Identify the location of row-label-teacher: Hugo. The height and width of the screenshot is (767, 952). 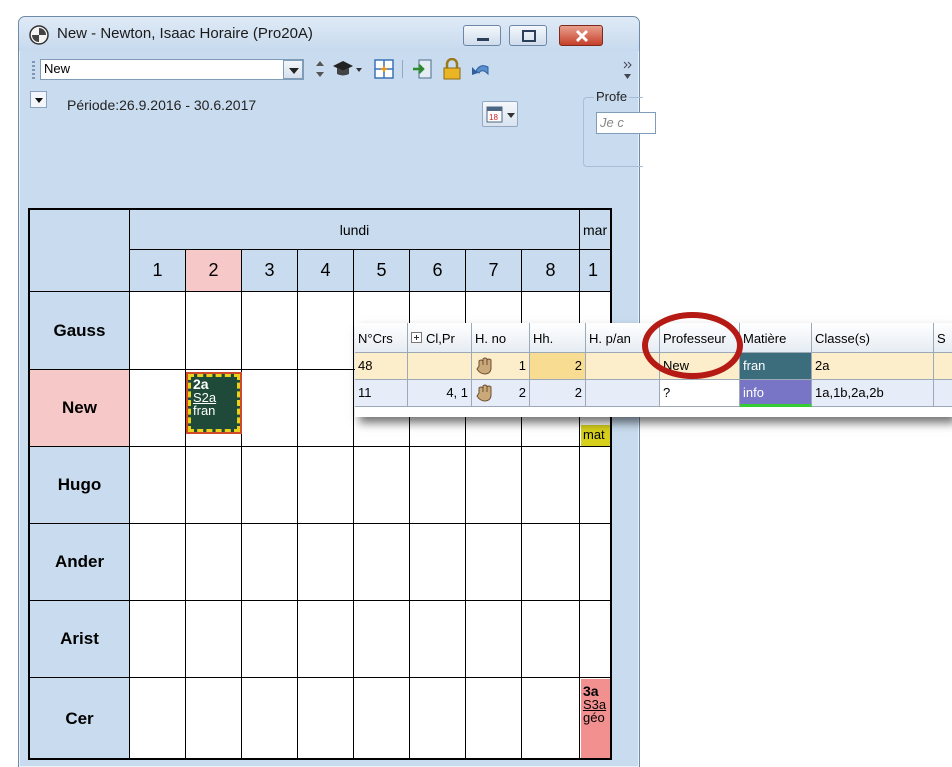
(80, 485).